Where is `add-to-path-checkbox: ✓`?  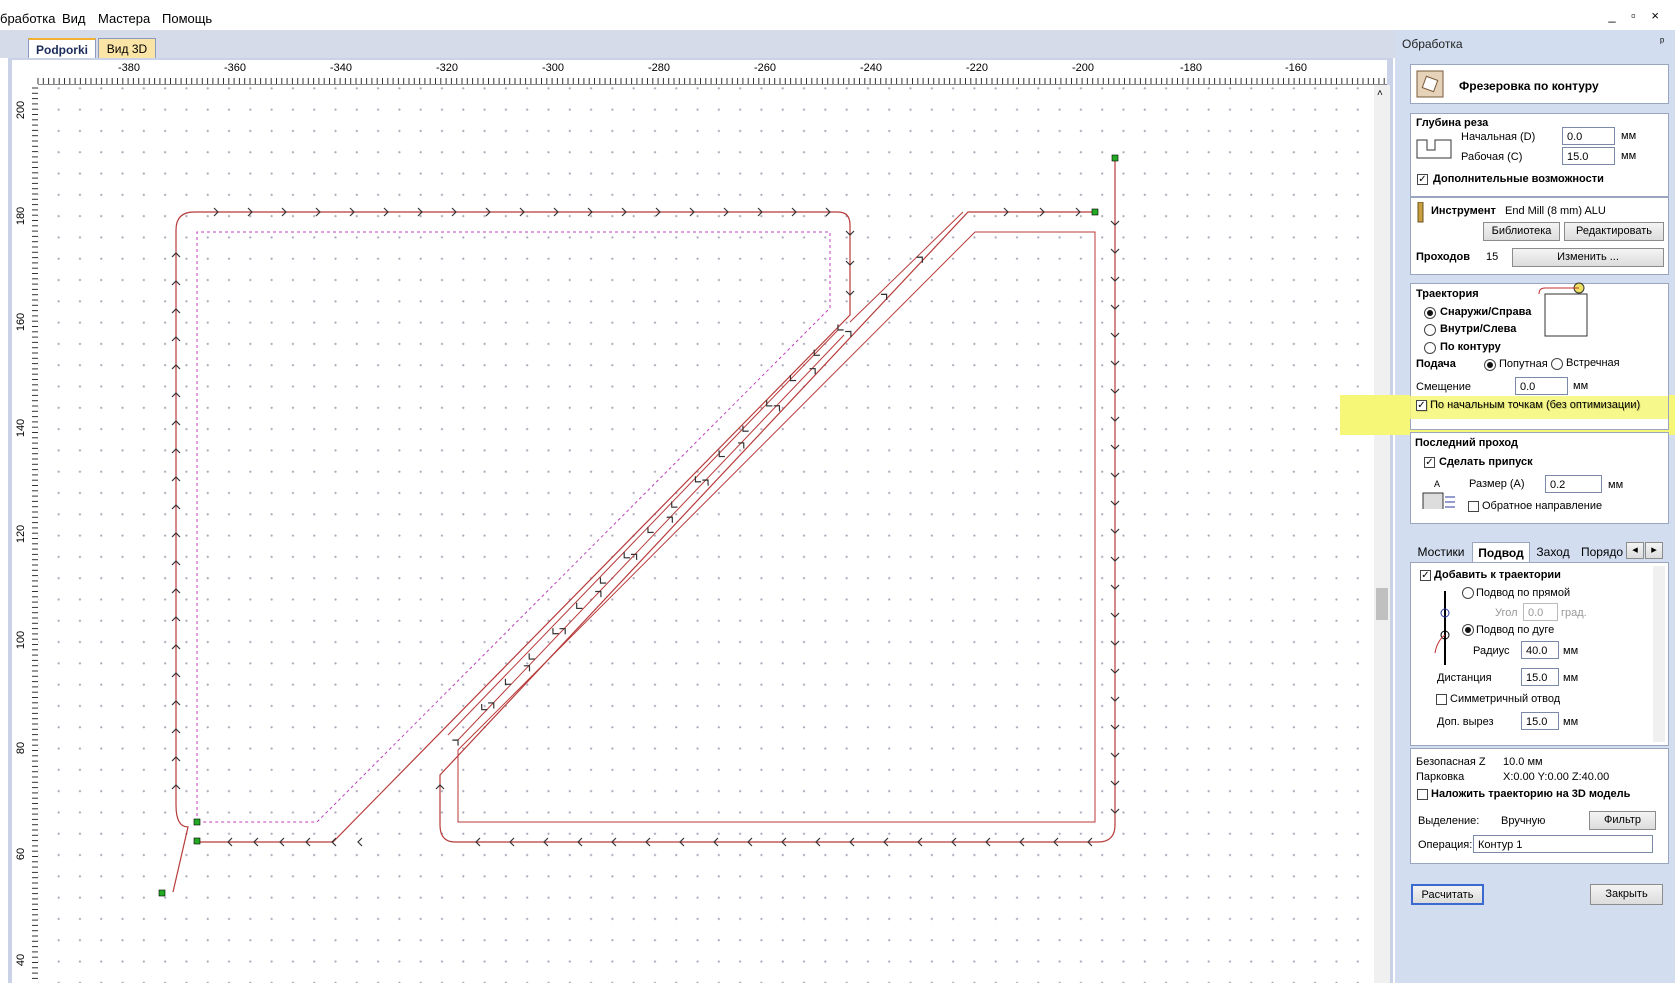
add-to-path-checkbox: ✓ is located at coordinates (1425, 575).